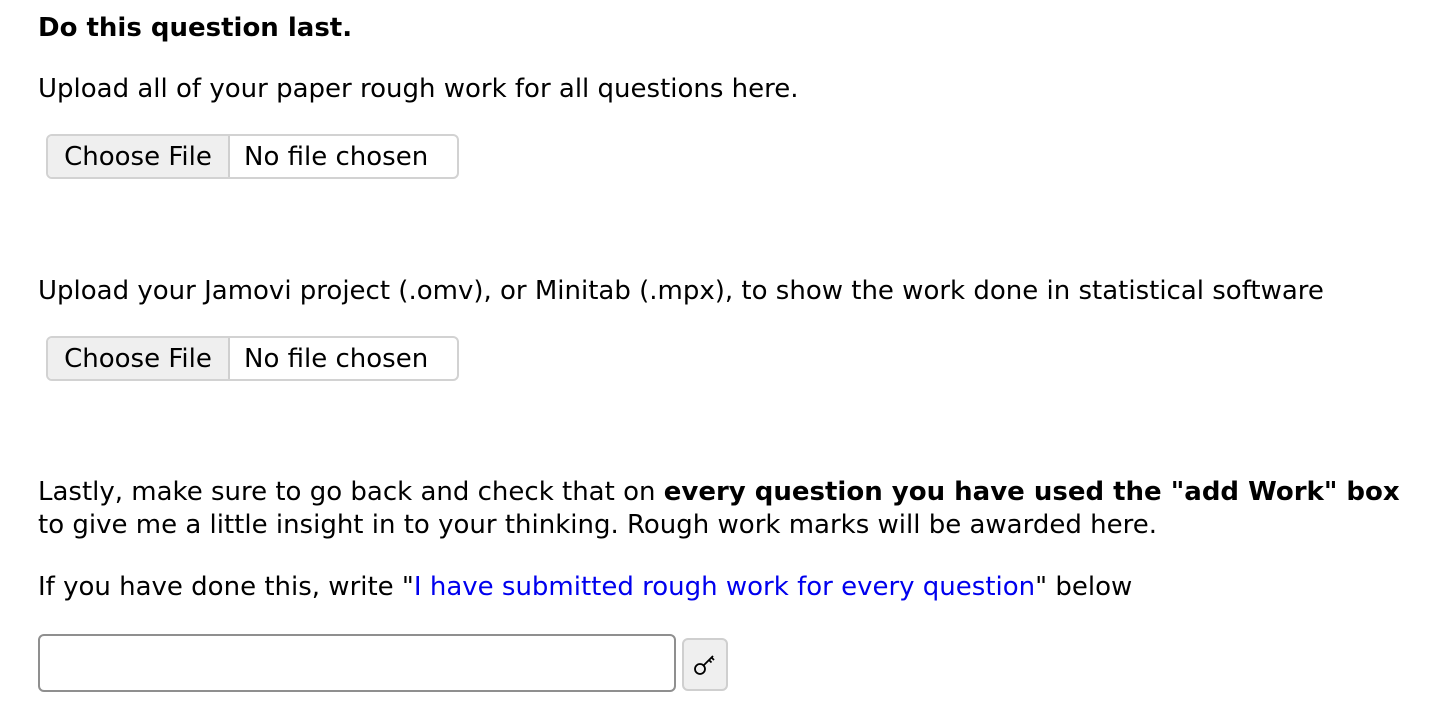 The image size is (1446, 714). I want to click on key-icon, so click(704, 664).